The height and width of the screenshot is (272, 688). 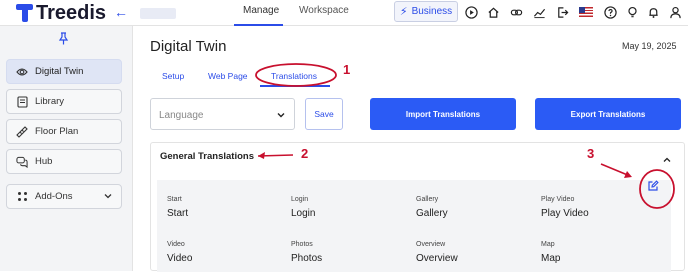 What do you see at coordinates (181, 115) in the screenshot?
I see `language-placeholder: Language` at bounding box center [181, 115].